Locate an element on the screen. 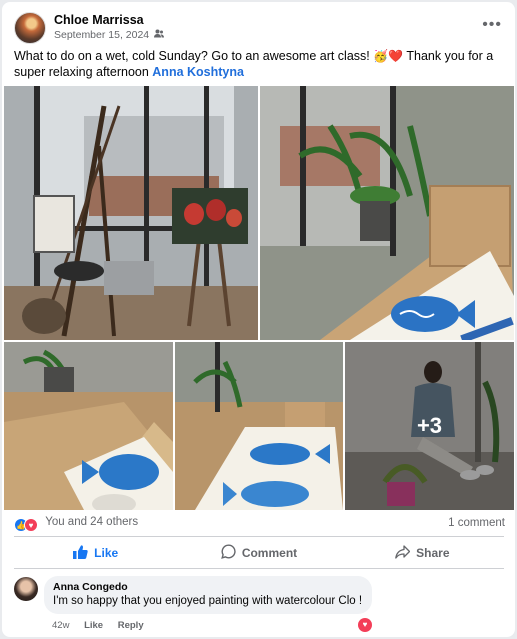 The width and height of the screenshot is (517, 639). mention-link: Anna Koshtyna is located at coordinates (198, 72).